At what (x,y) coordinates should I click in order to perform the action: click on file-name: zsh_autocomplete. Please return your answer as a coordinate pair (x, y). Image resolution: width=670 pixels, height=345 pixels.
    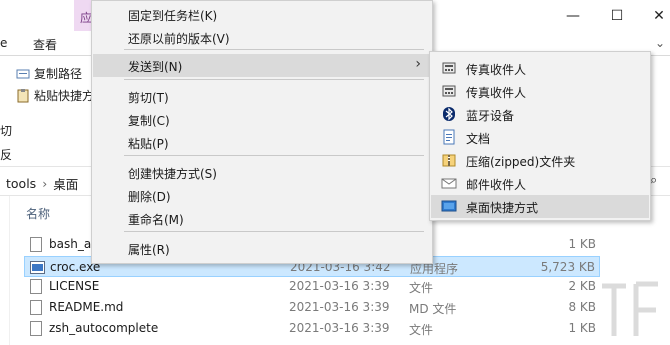
    Looking at the image, I should click on (104, 328).